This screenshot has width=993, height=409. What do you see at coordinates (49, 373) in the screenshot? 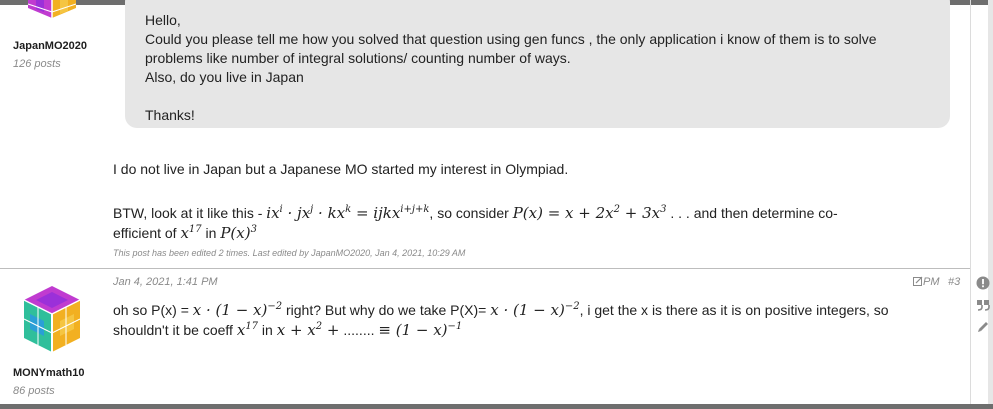
I see `username: MONYmath10` at bounding box center [49, 373].